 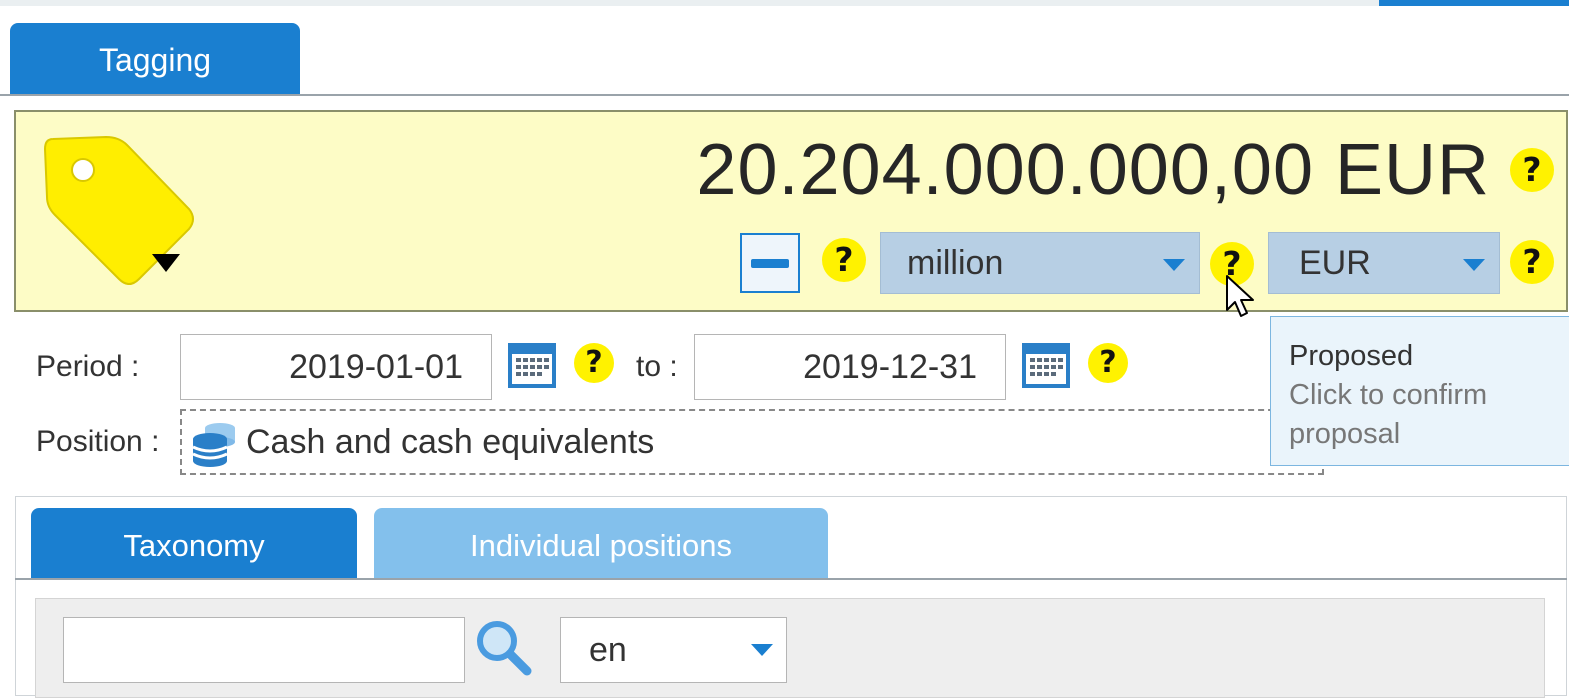 I want to click on period-from-help-icon: ?, so click(x=594, y=363).